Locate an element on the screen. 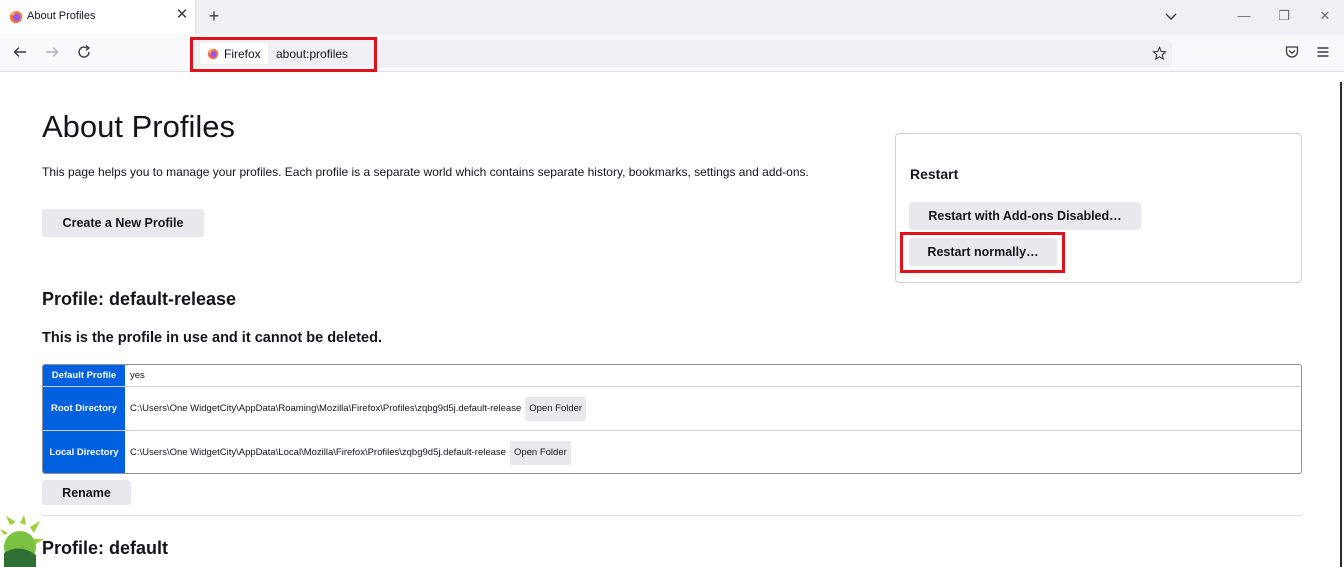 This screenshot has height=567, width=1344. tab-title: About Profiles is located at coordinates (61, 16).